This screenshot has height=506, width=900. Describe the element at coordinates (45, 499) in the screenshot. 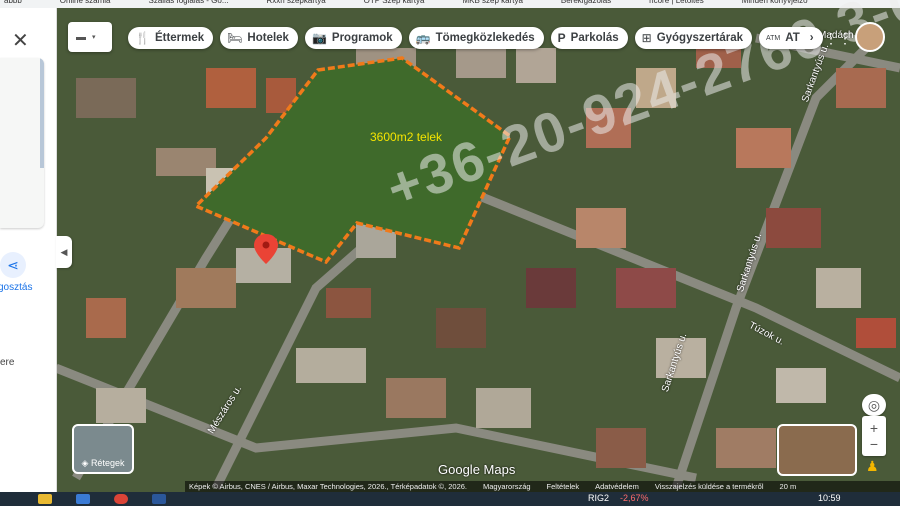

I see `folder-icon` at that location.